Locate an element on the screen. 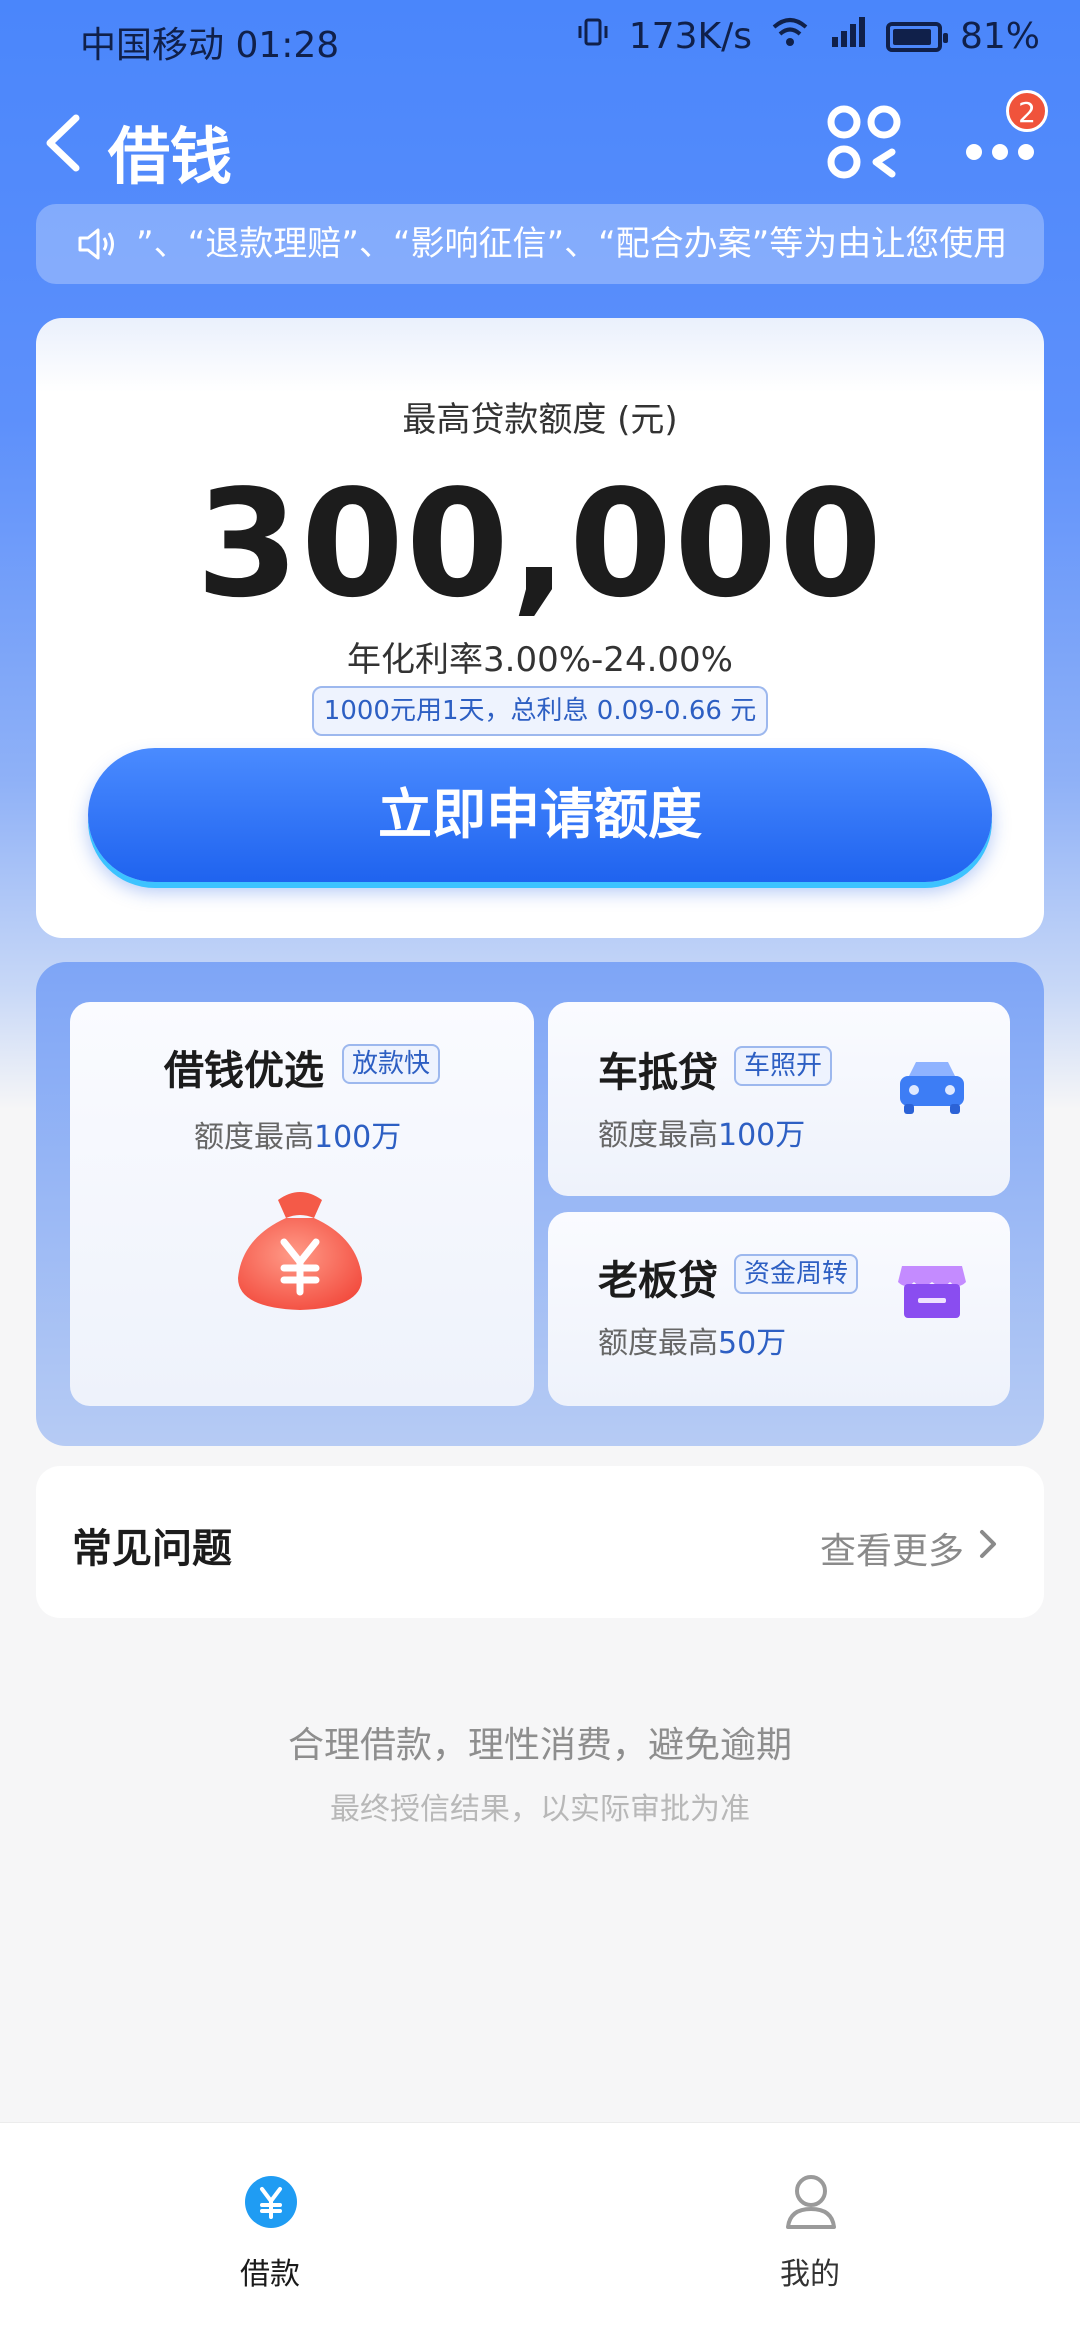 Image resolution: width=1080 pixels, height=2340 pixels. tab-label: 我的 is located at coordinates (810, 2274).